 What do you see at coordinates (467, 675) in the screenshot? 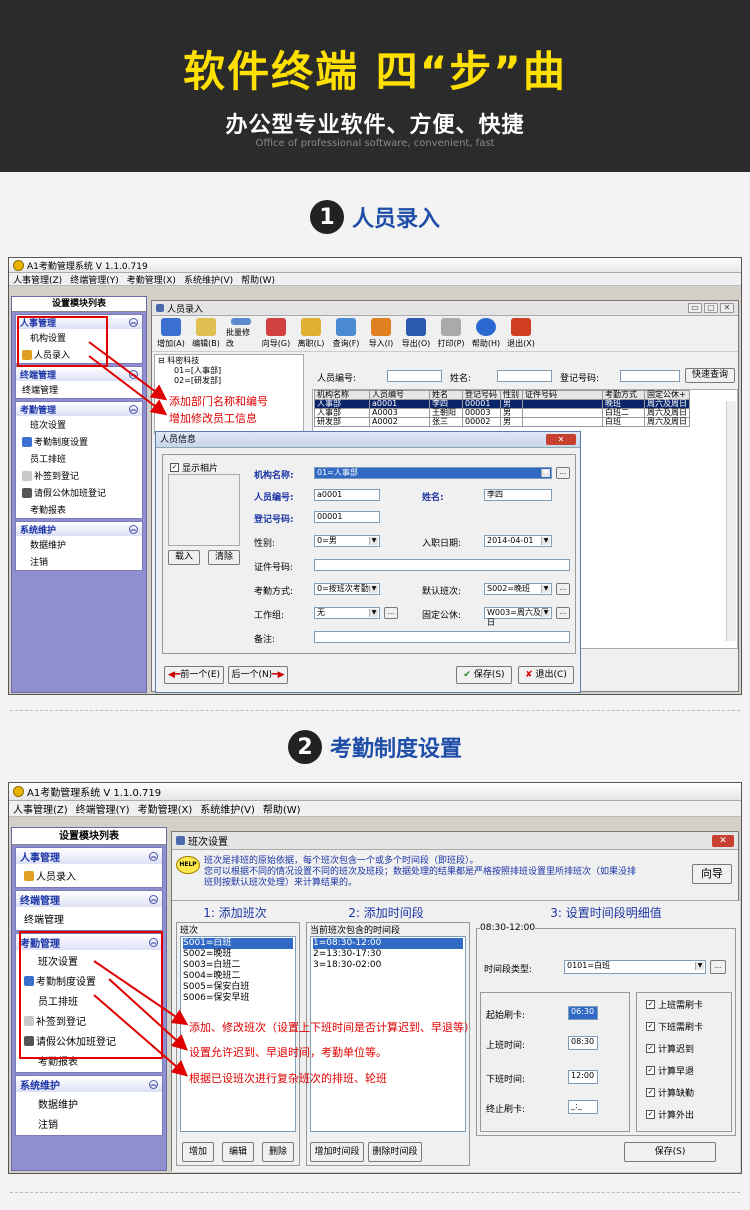
I see `check-icon: ✔` at bounding box center [467, 675].